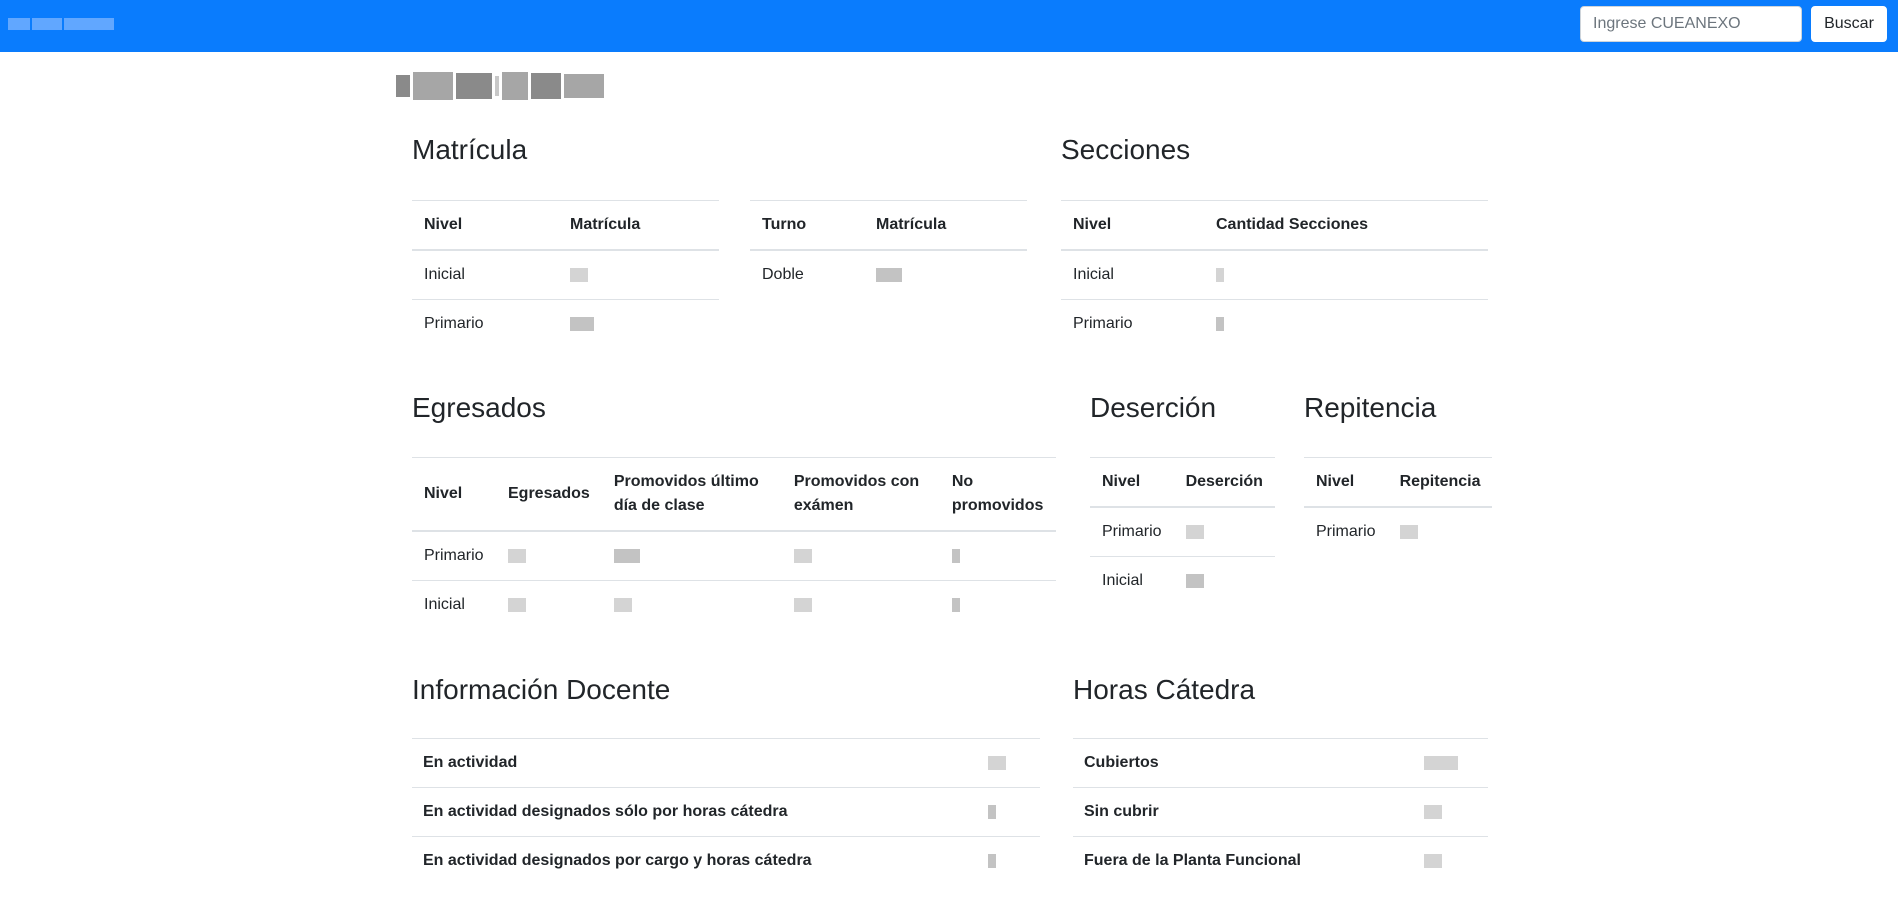 The image size is (1898, 921). What do you see at coordinates (691, 494) in the screenshot?
I see `col-promovidos-ultimo-dia: Promovidos último día de clase` at bounding box center [691, 494].